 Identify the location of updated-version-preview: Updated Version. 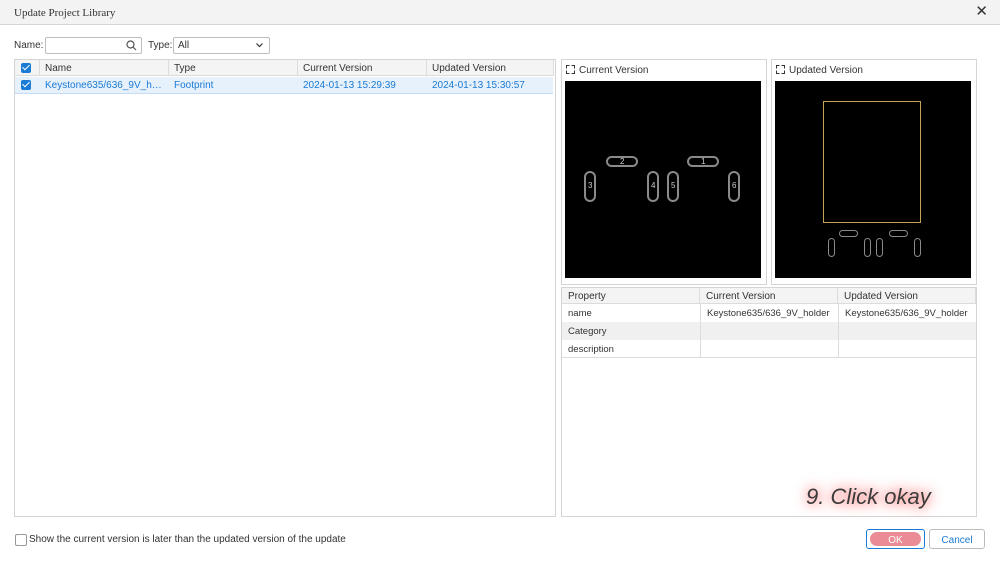
(874, 172).